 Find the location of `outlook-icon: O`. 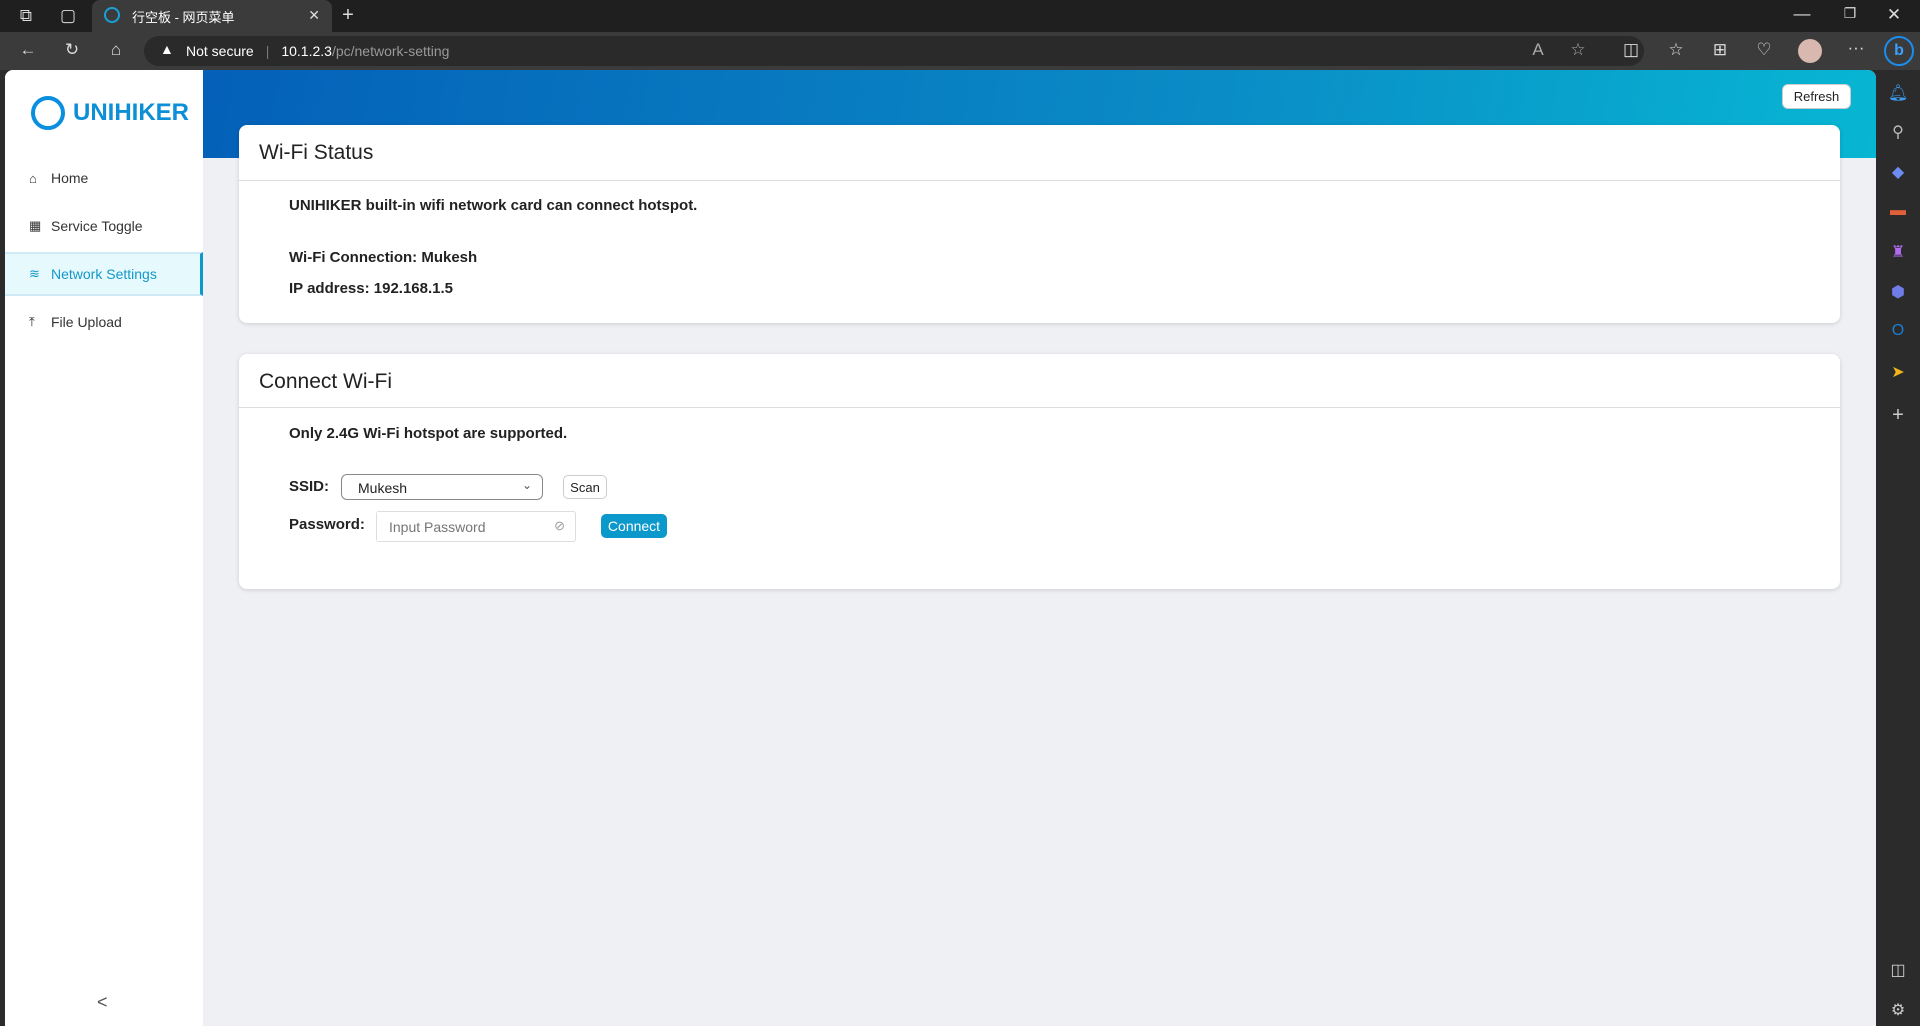

outlook-icon: O is located at coordinates (1898, 331).